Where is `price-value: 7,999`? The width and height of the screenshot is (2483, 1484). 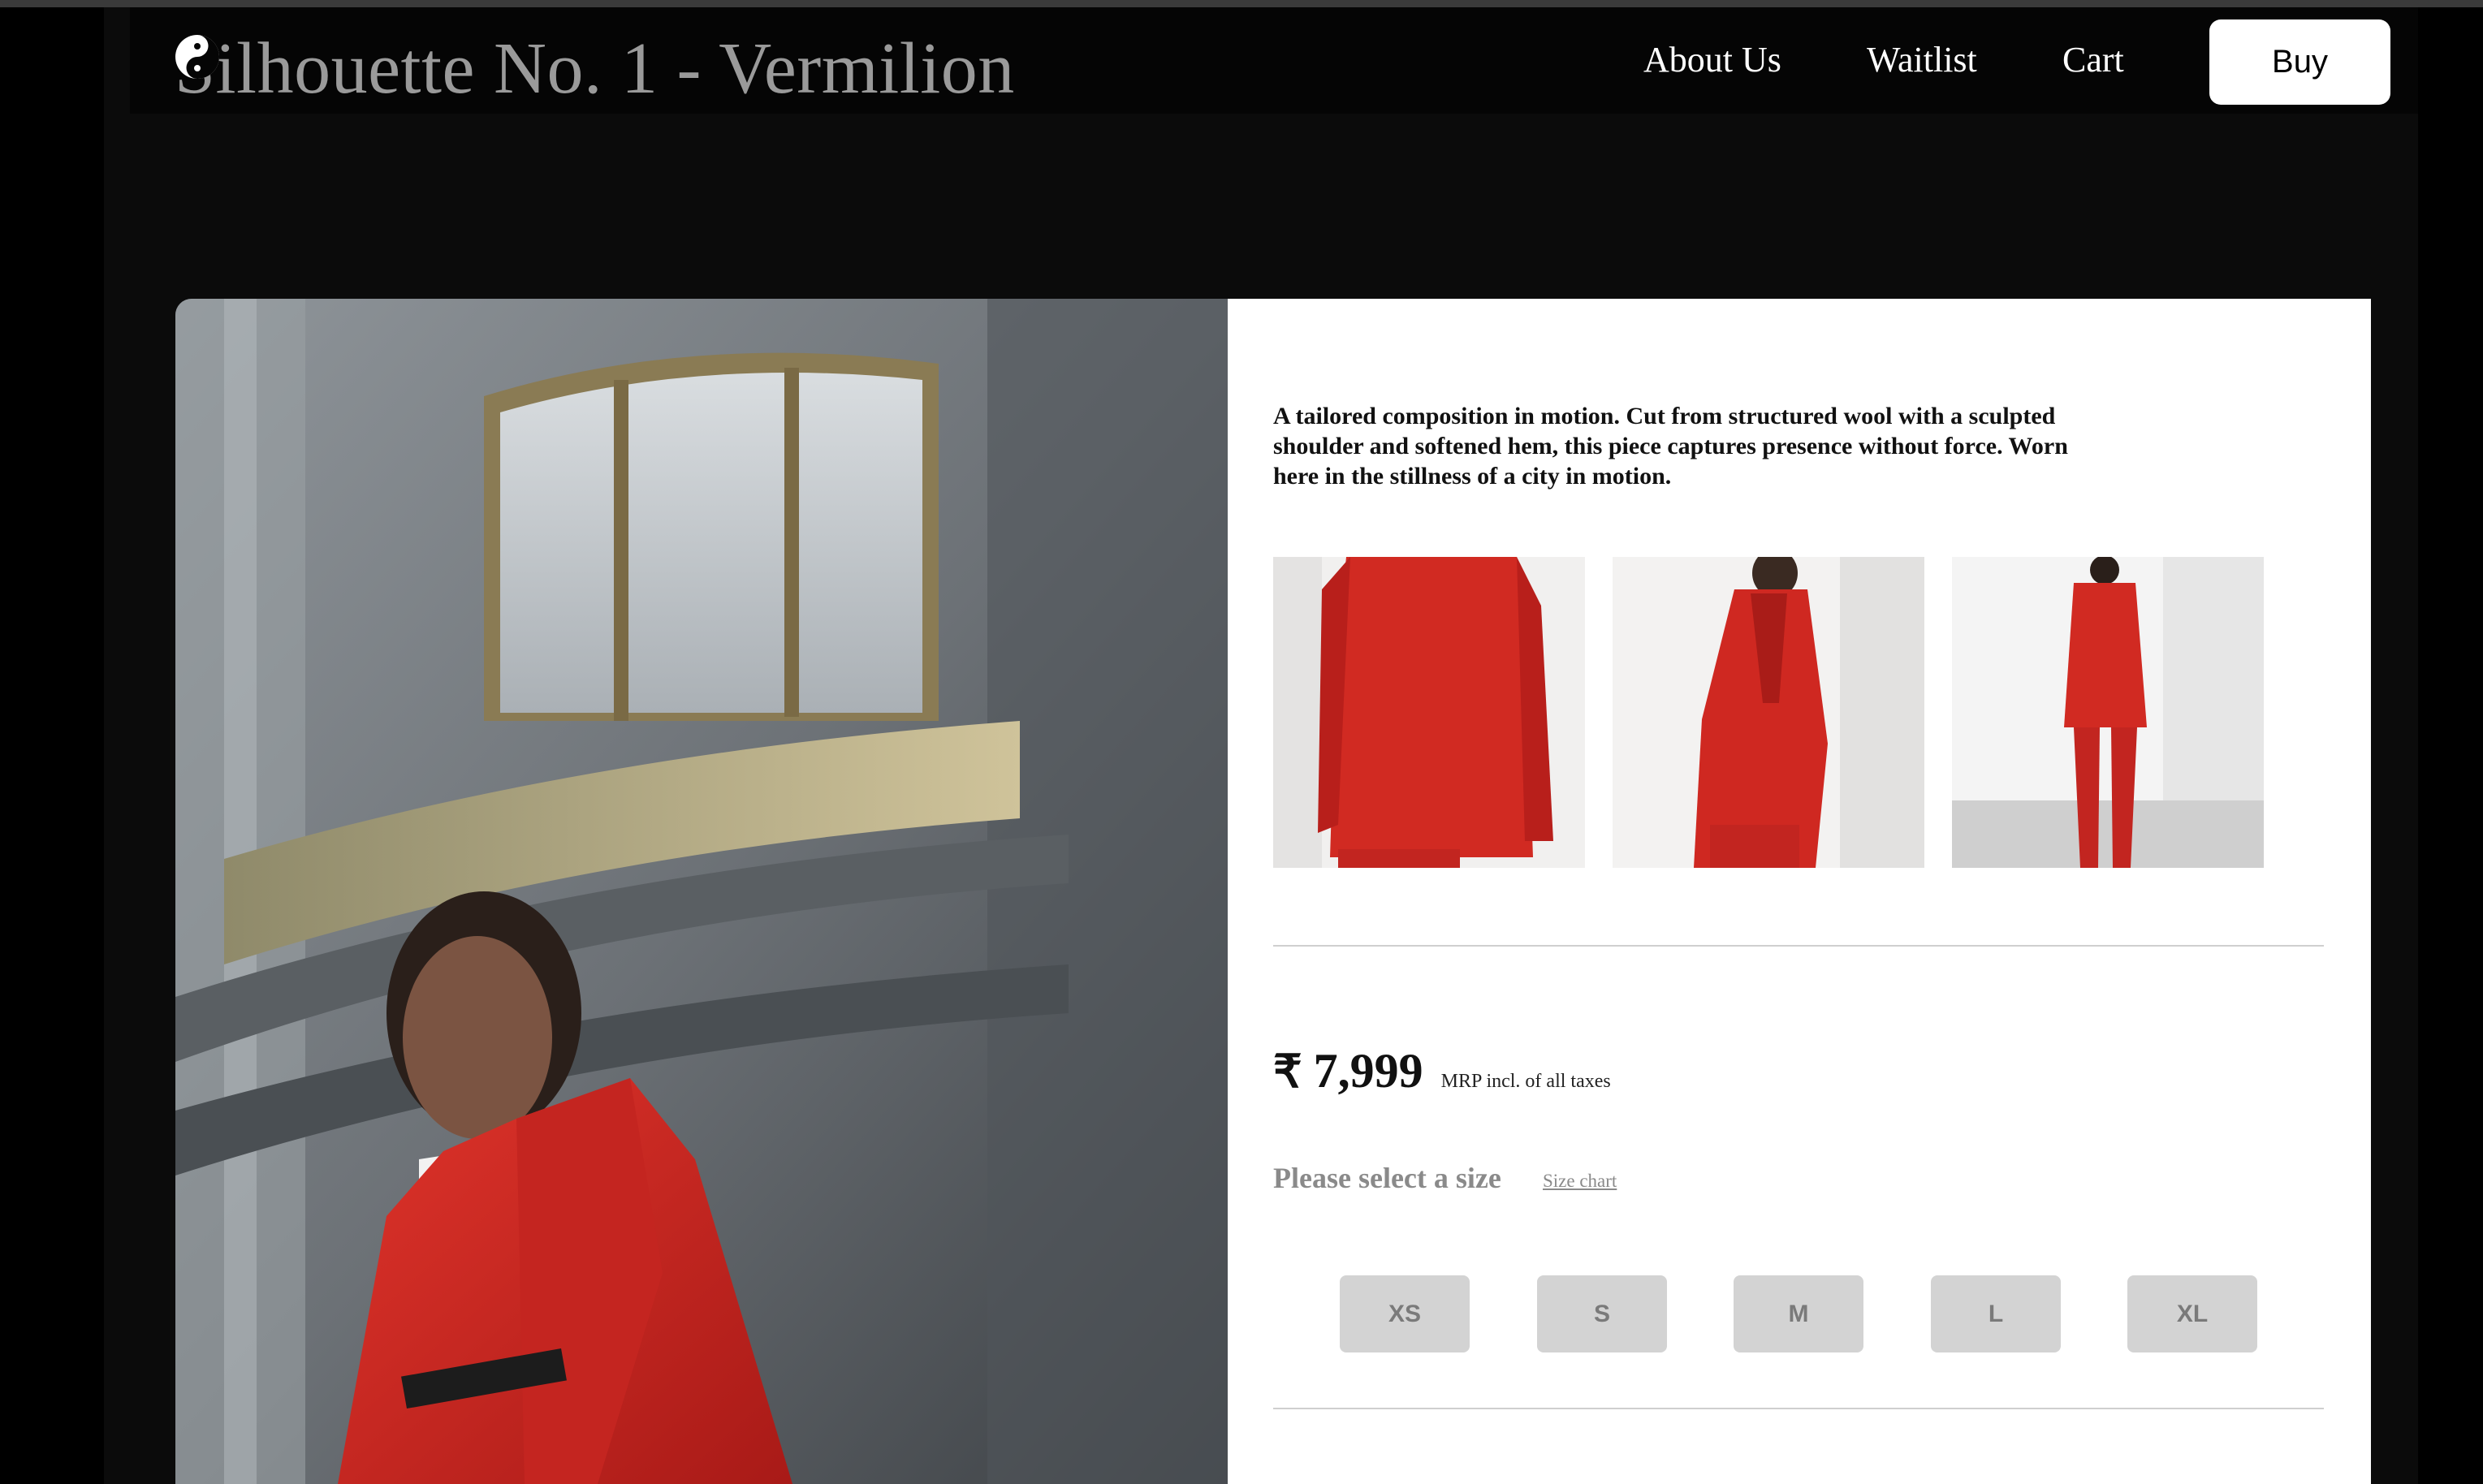
price-value: 7,999 is located at coordinates (1368, 1071).